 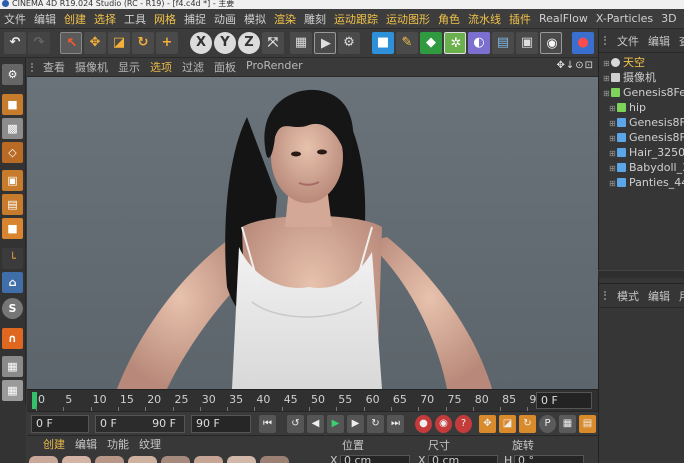 What do you see at coordinates (54, 444) in the screenshot?
I see `material-tab: 创建` at bounding box center [54, 444].